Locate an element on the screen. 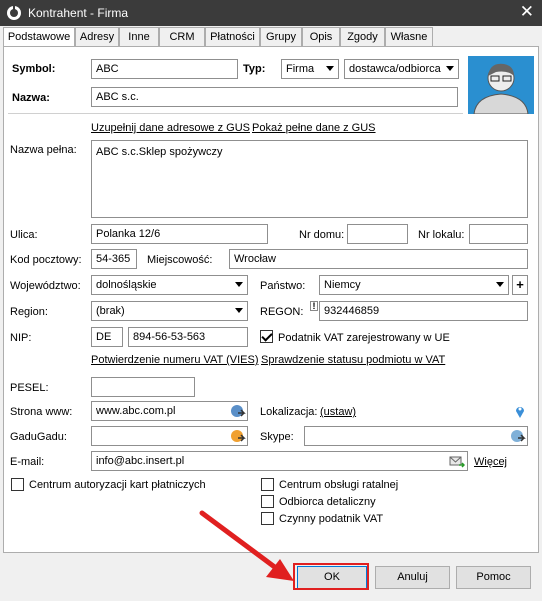  miejscowosc-field: Wrocław is located at coordinates (378, 259).